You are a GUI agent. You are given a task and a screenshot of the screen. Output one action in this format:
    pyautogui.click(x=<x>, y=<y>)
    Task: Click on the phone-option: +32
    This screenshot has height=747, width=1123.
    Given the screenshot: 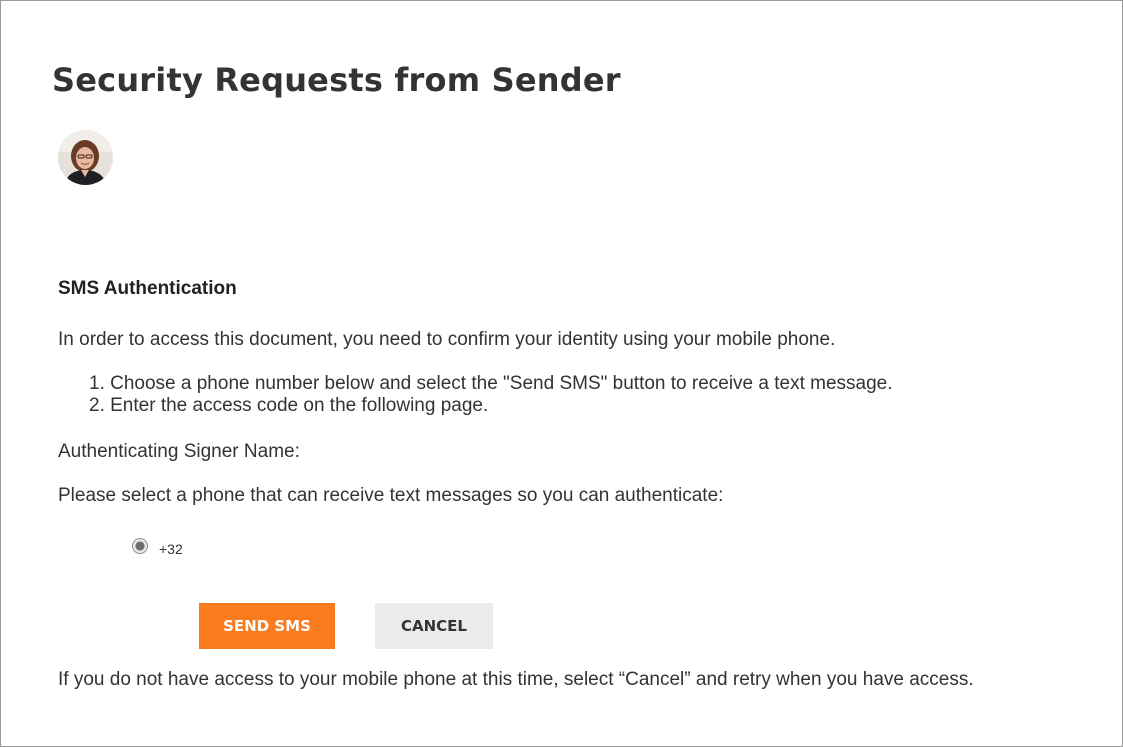 What is the action you would take?
    pyautogui.click(x=157, y=546)
    